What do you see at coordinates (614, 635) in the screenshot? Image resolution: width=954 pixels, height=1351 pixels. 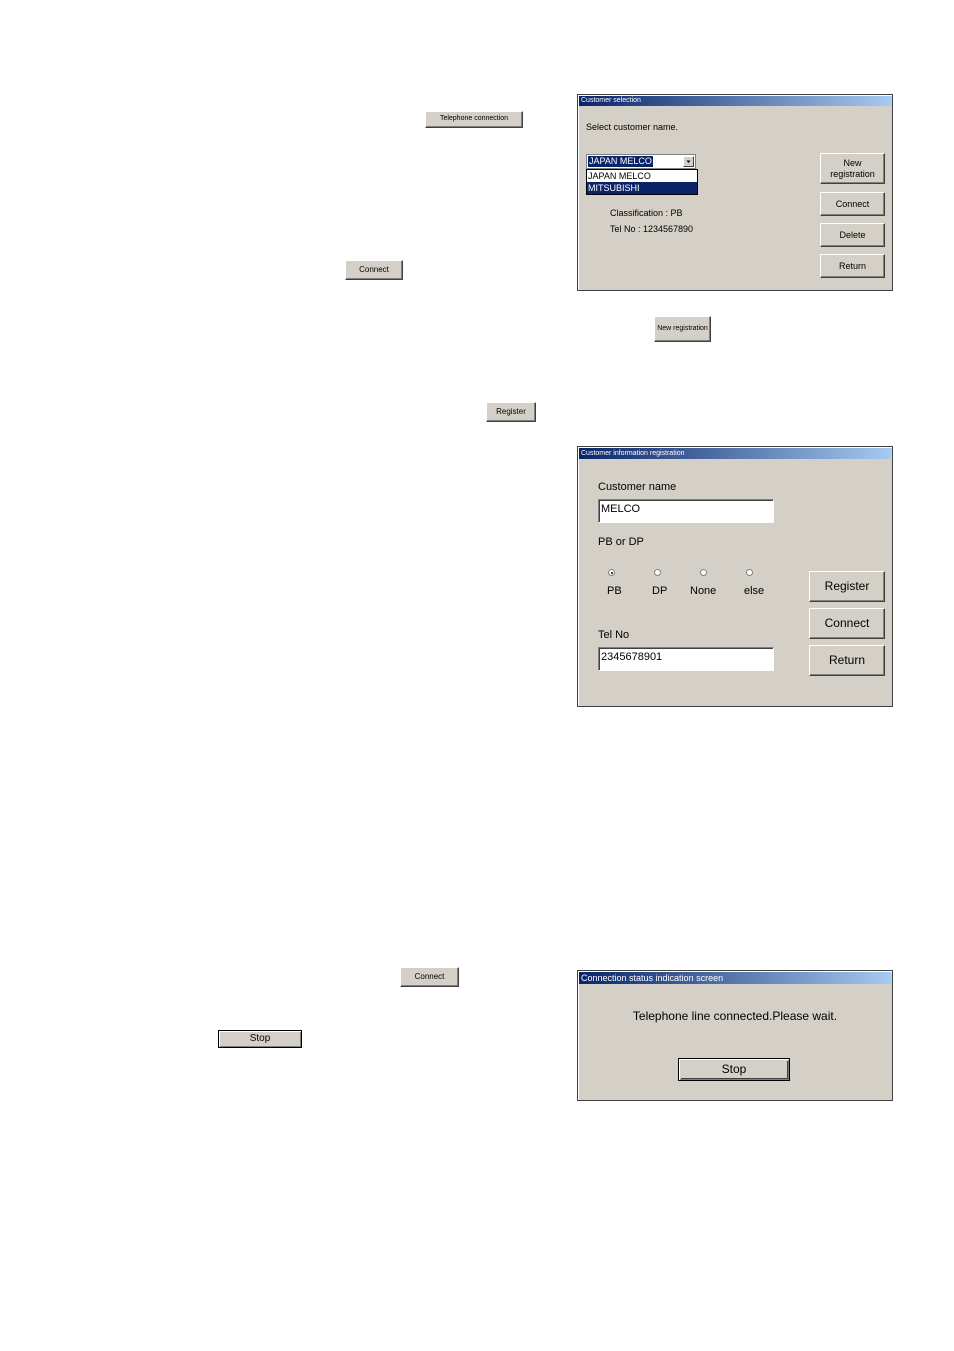 I see `tel-no-label: Tel No` at bounding box center [614, 635].